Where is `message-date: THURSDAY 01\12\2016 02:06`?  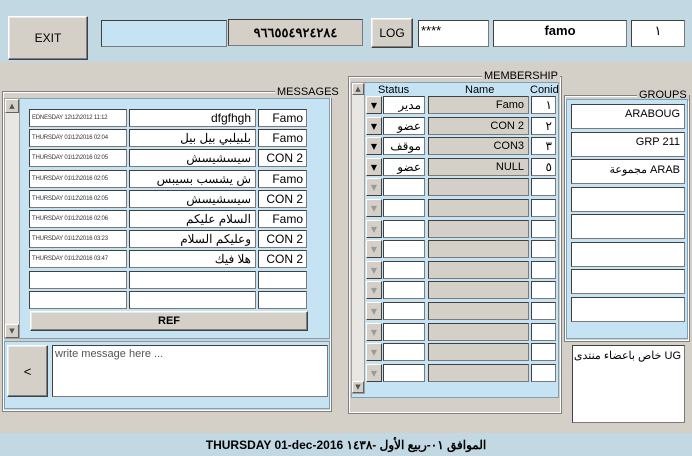
message-date: THURSDAY 01\12\2016 02:06 is located at coordinates (78, 219).